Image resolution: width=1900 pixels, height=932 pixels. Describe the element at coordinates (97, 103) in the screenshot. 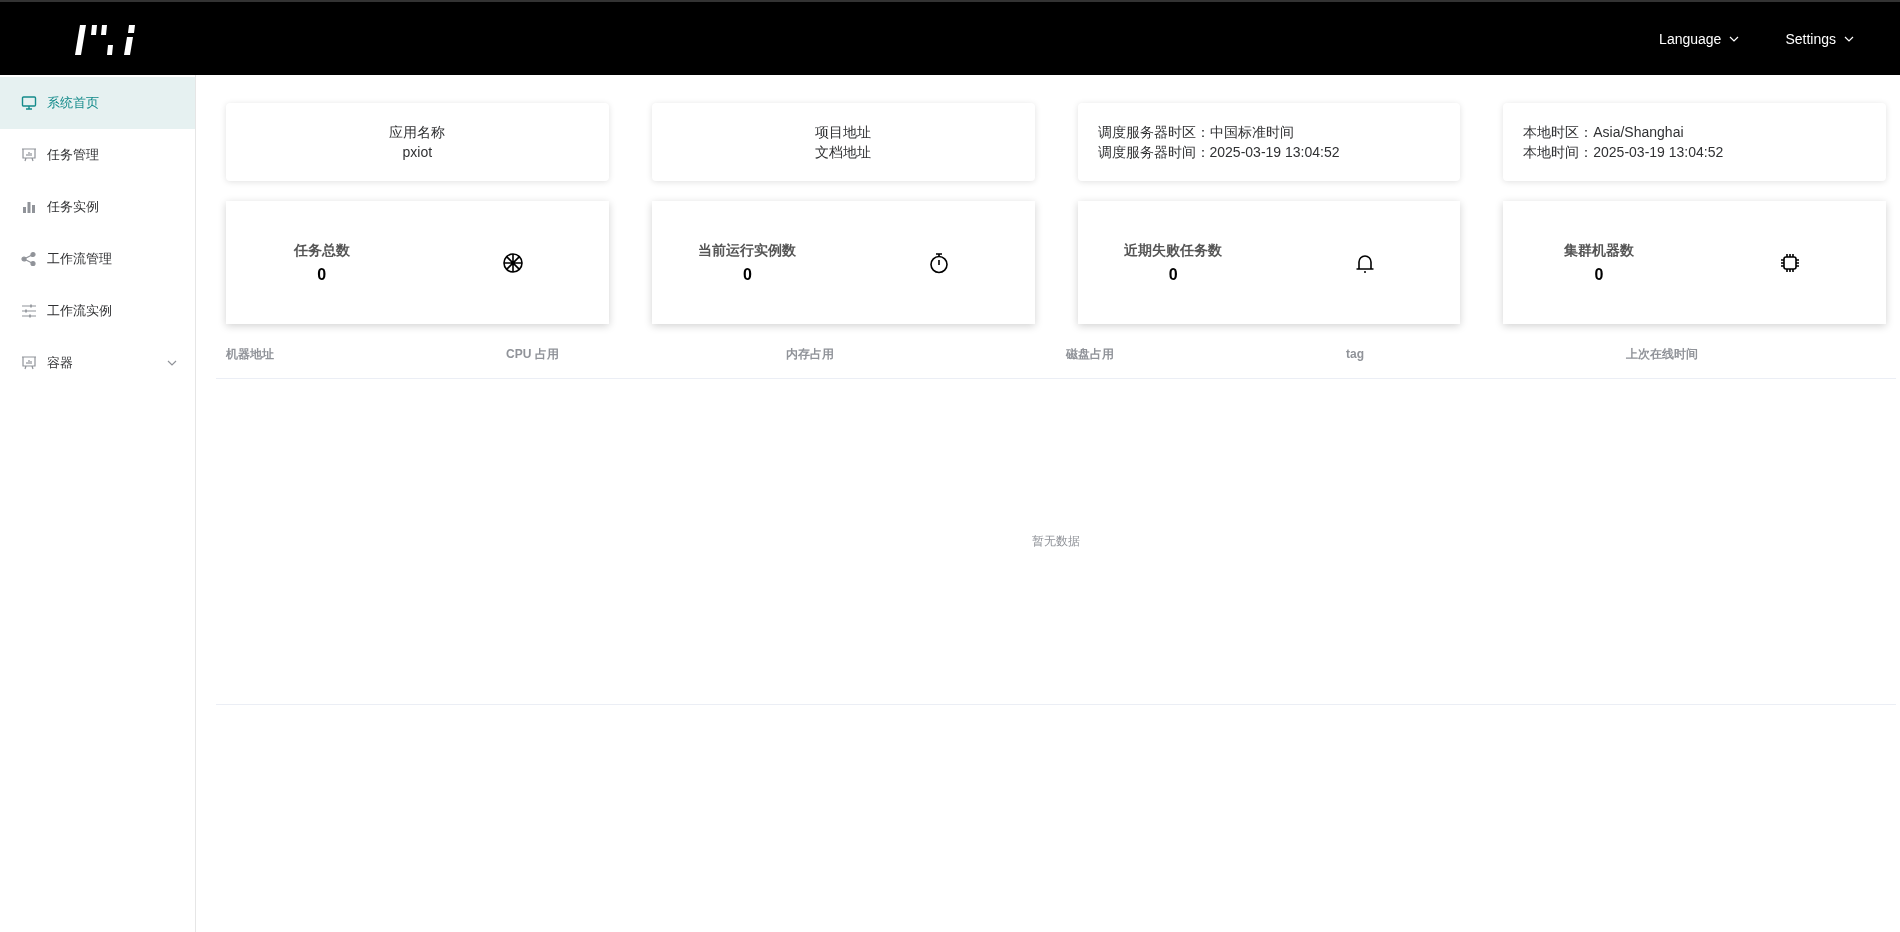

I see `sidebar-item: 系统首页` at that location.